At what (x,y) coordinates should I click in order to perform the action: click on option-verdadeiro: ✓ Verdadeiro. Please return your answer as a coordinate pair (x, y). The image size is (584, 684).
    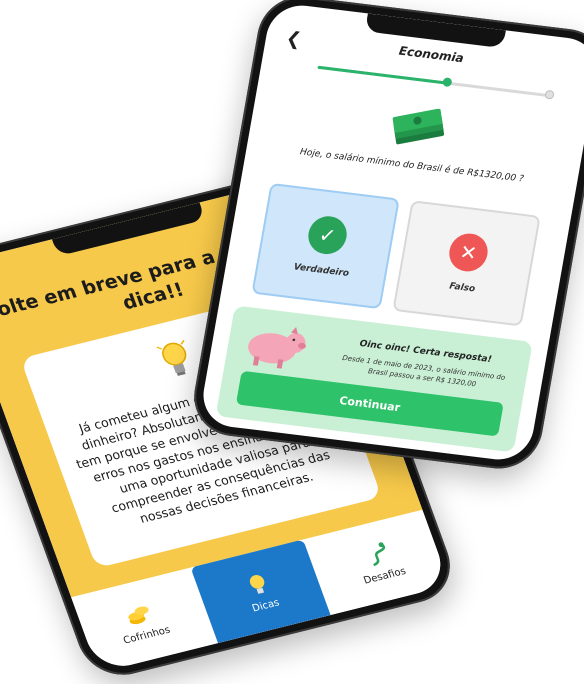
    Looking at the image, I should click on (325, 246).